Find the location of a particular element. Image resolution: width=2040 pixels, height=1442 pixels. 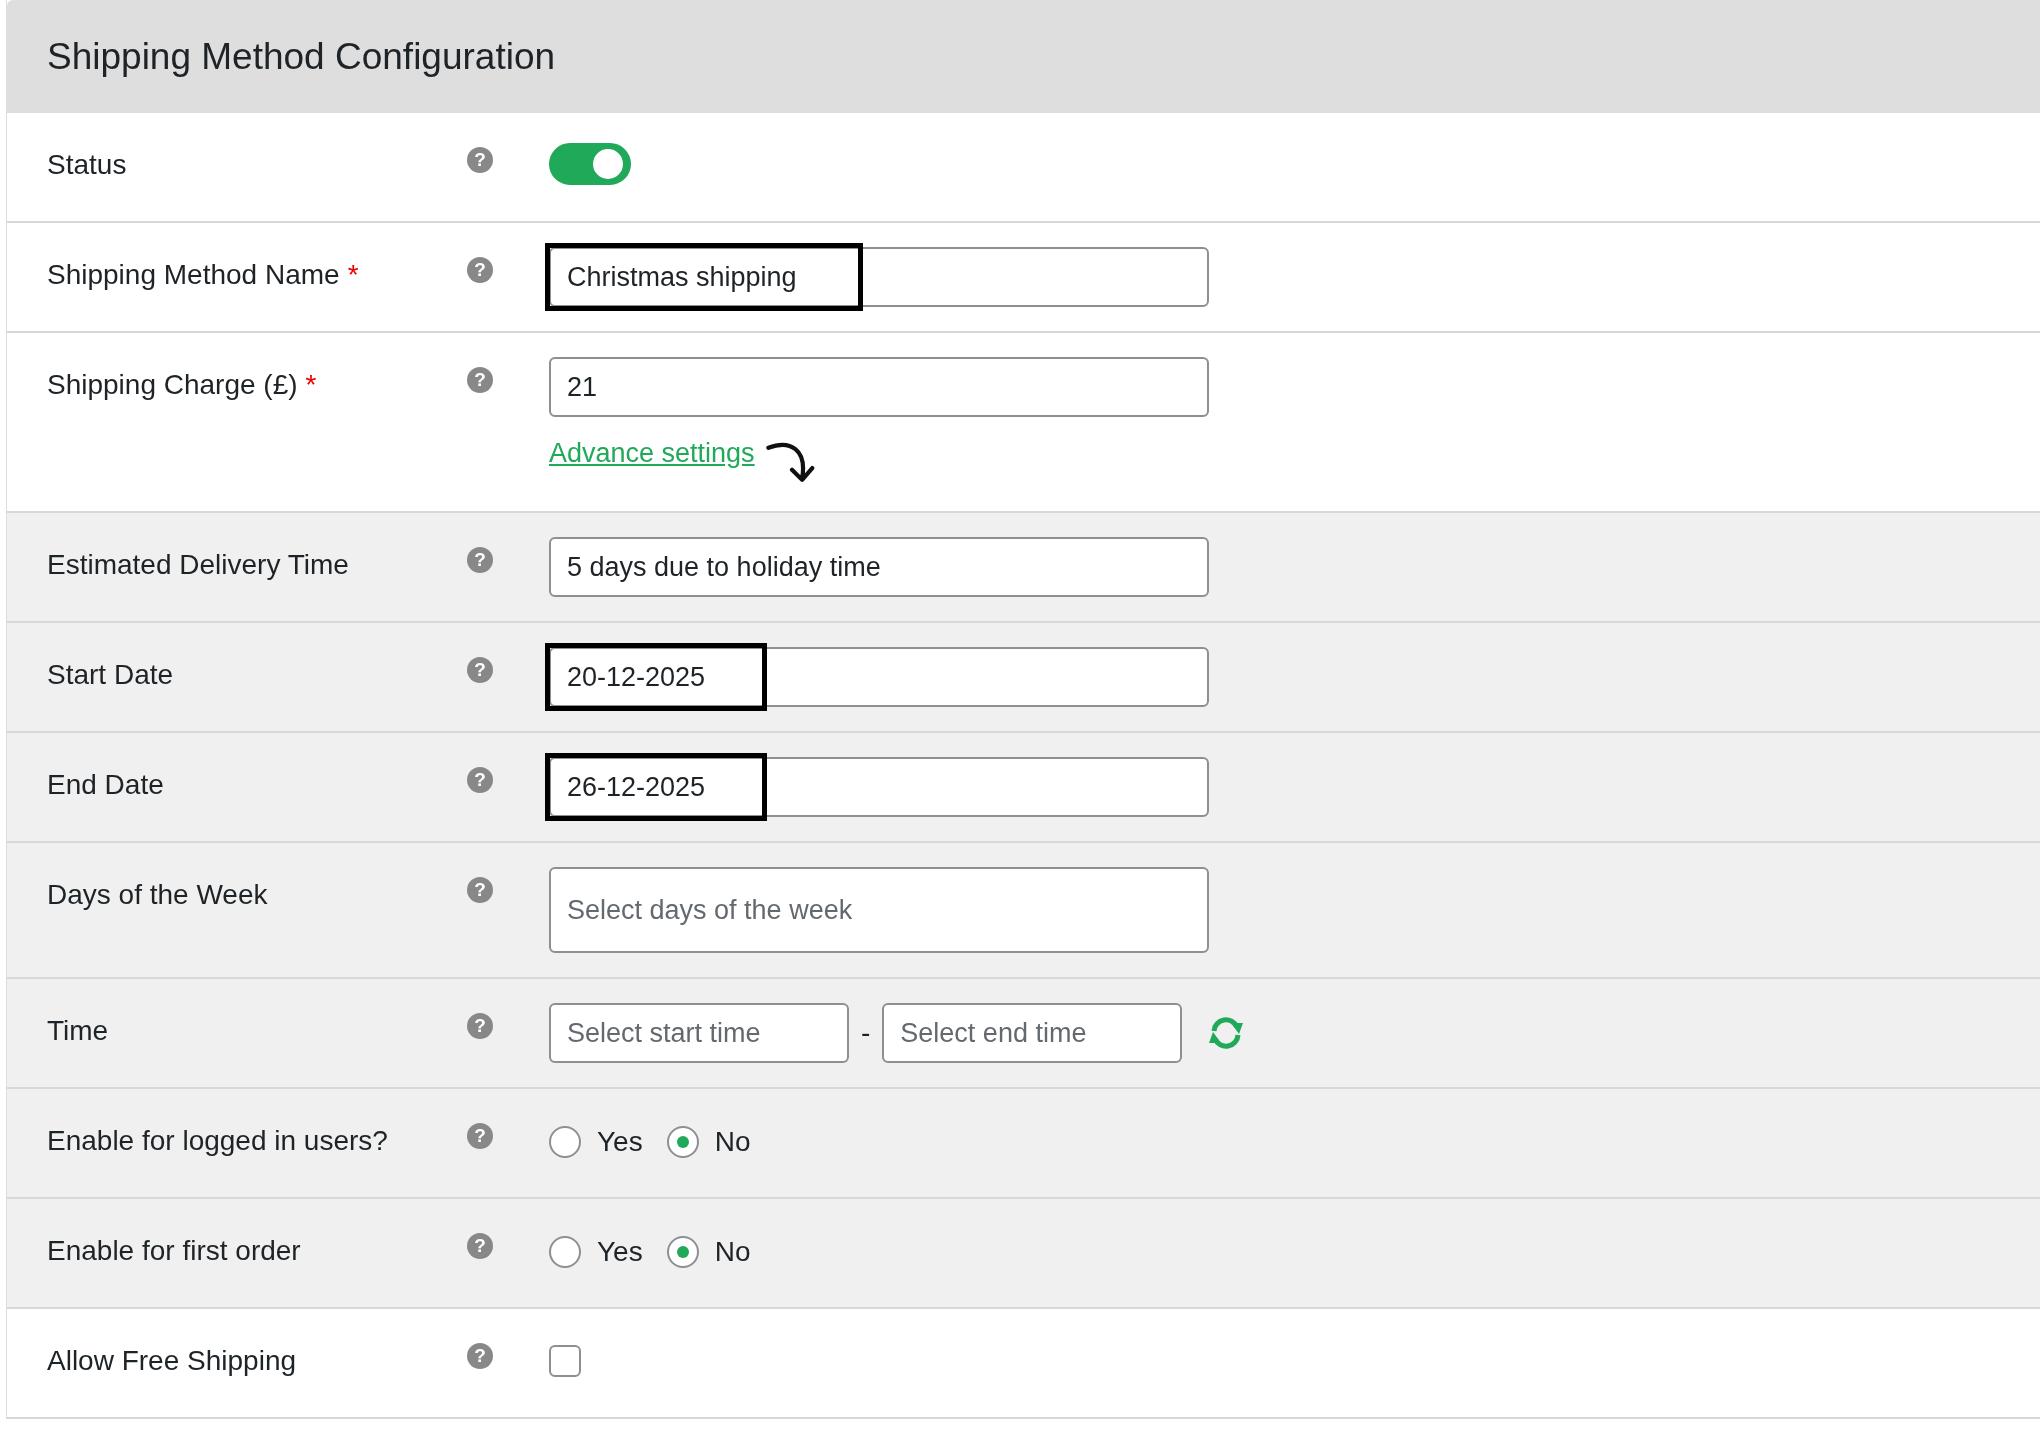

field-label: Shipping Method Name is located at coordinates (193, 274).